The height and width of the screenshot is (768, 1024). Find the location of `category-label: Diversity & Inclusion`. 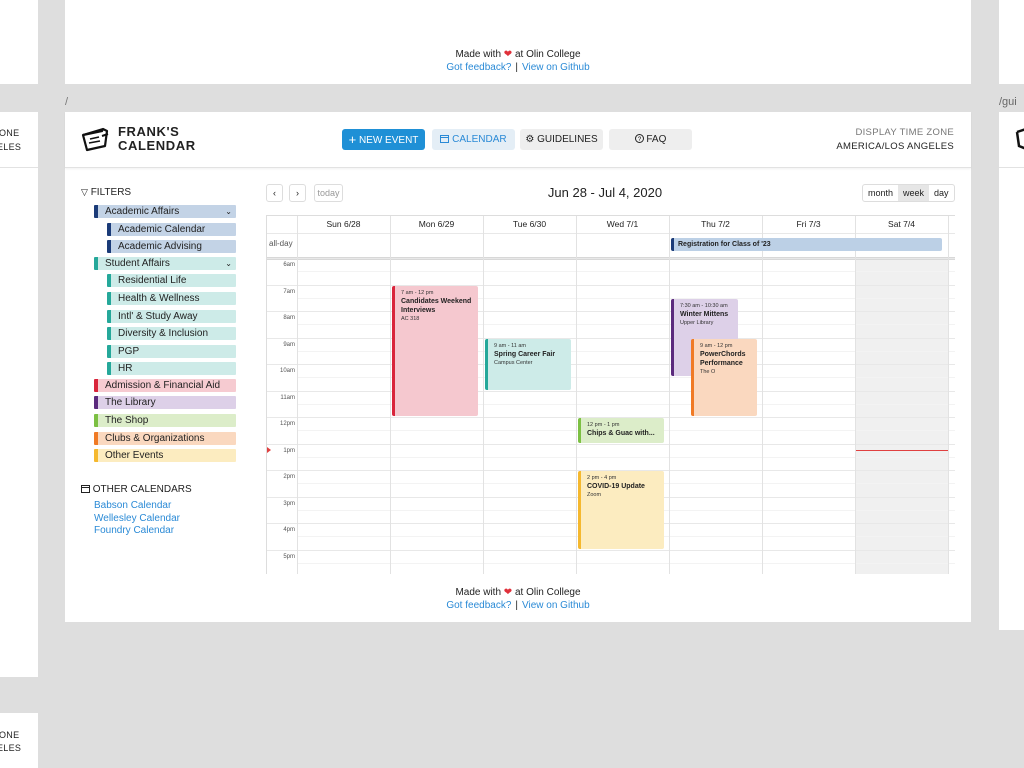

category-label: Diversity & Inclusion is located at coordinates (163, 334).